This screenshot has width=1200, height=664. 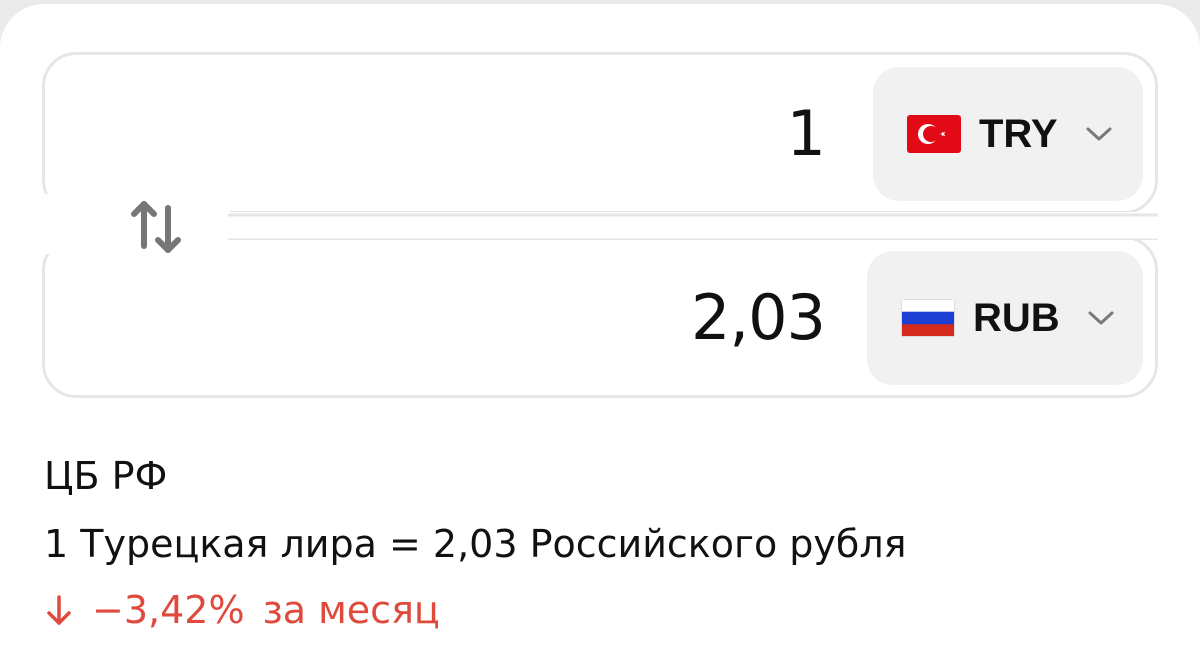 I want to click on rate-source: ЦБ РФ, so click(x=106, y=476).